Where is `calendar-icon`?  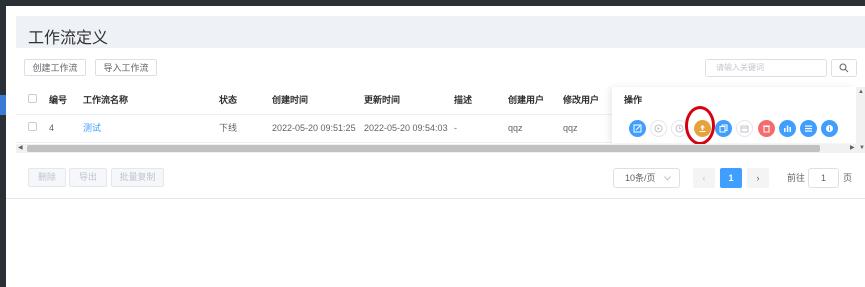
calendar-icon is located at coordinates (744, 129).